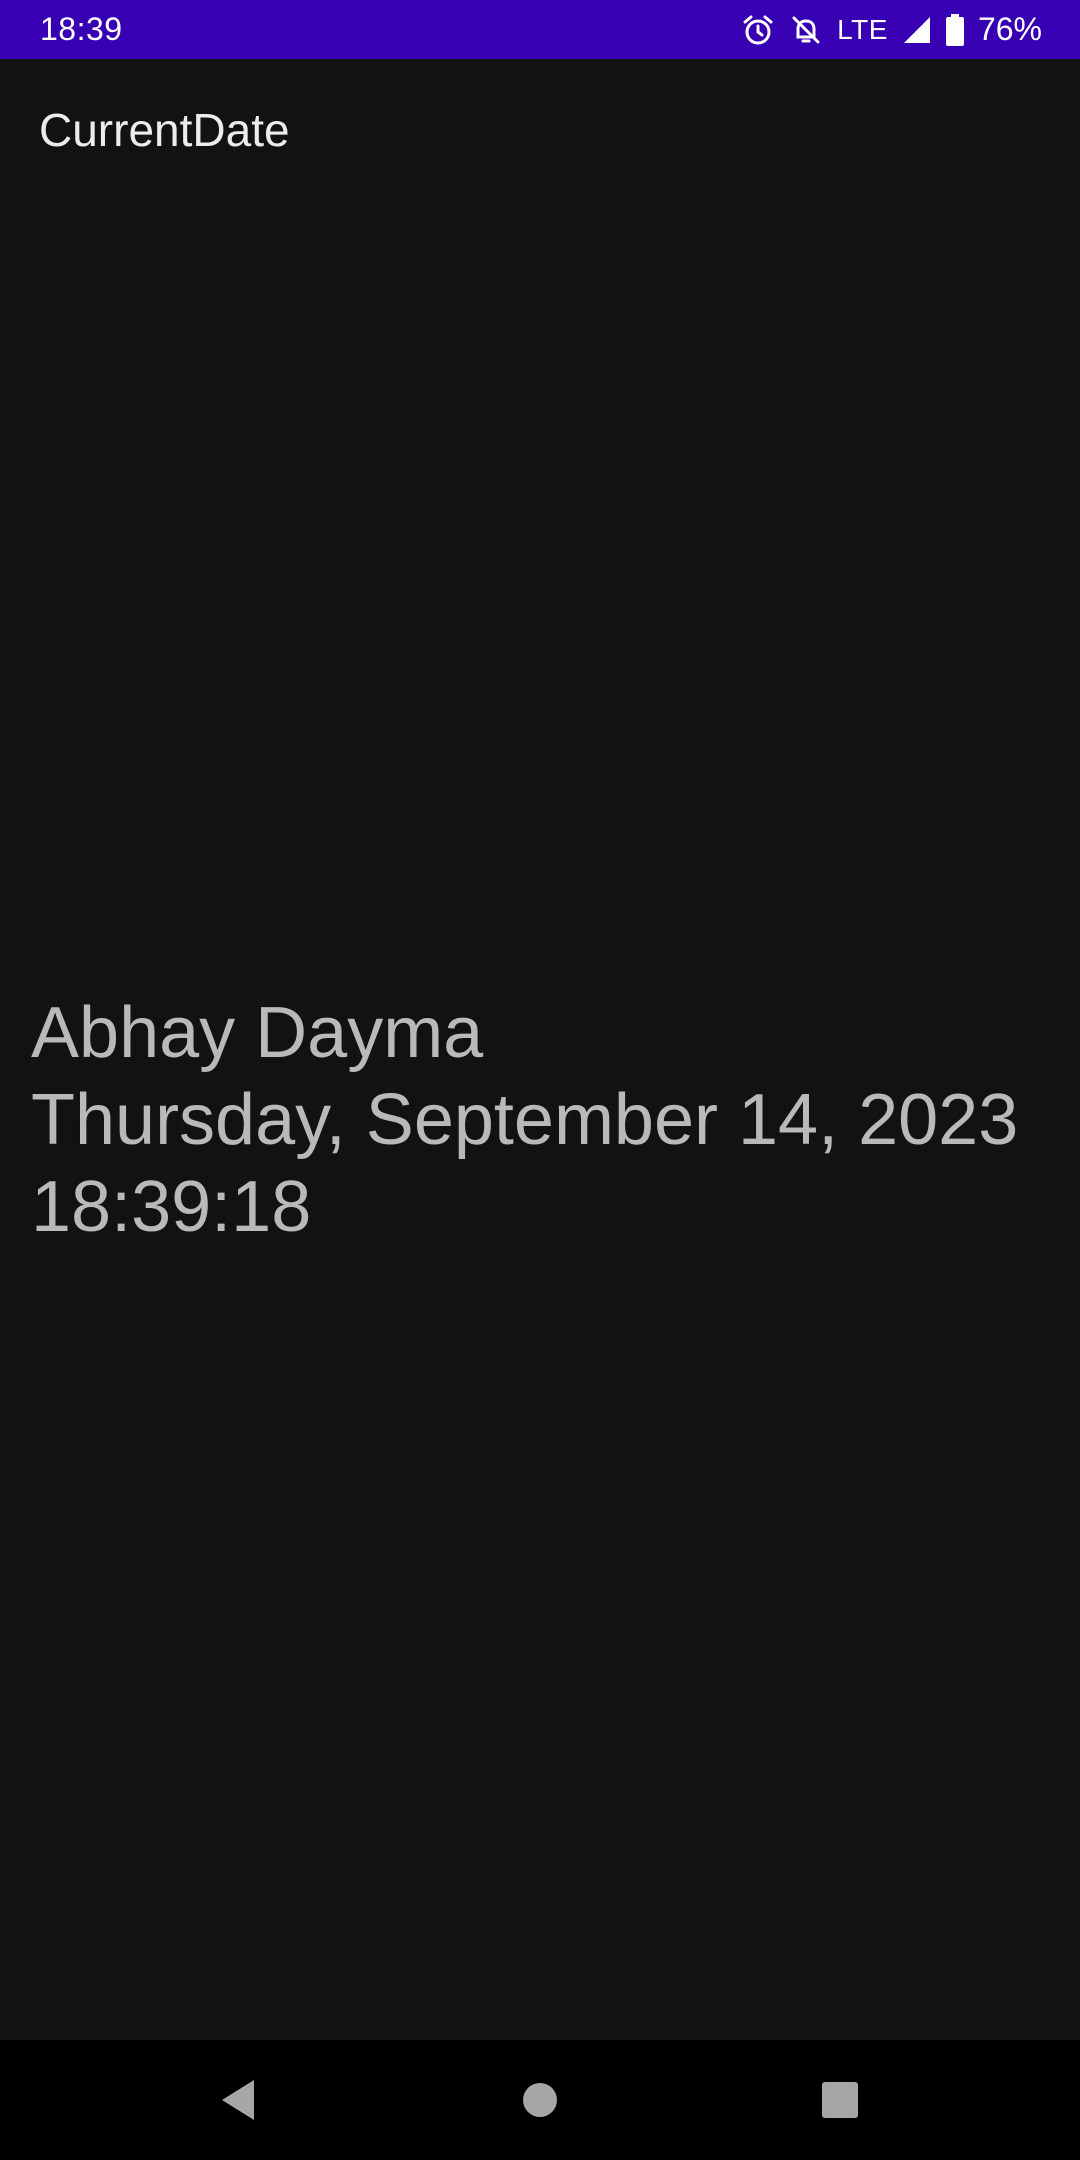 The width and height of the screenshot is (1080, 2160). I want to click on current-date-text: Thursday, September 14, 2023, so click(525, 1120).